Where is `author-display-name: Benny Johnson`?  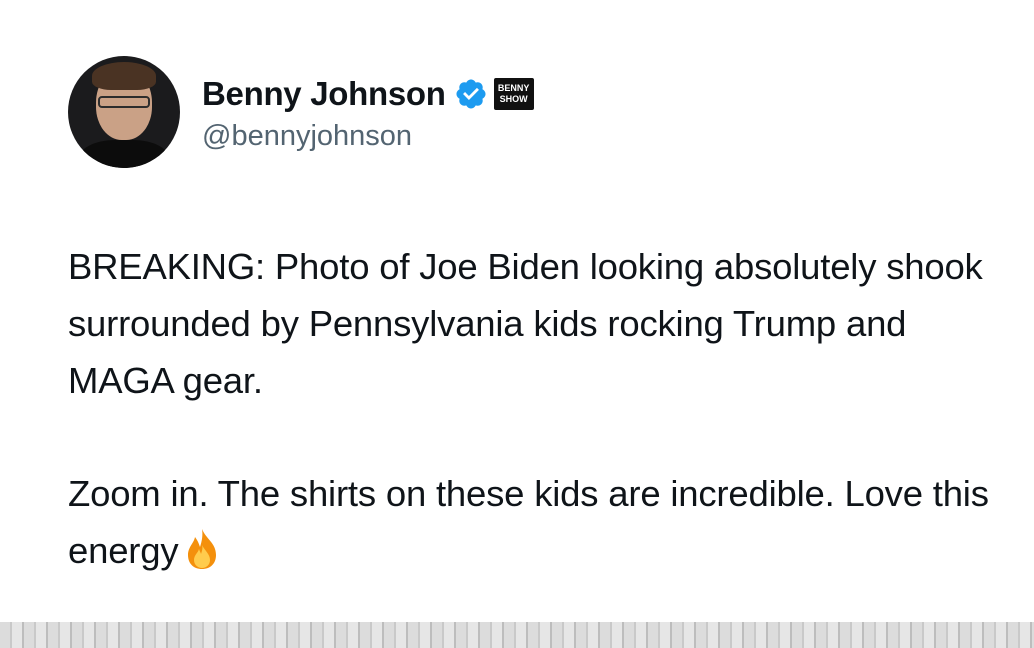 author-display-name: Benny Johnson is located at coordinates (324, 94).